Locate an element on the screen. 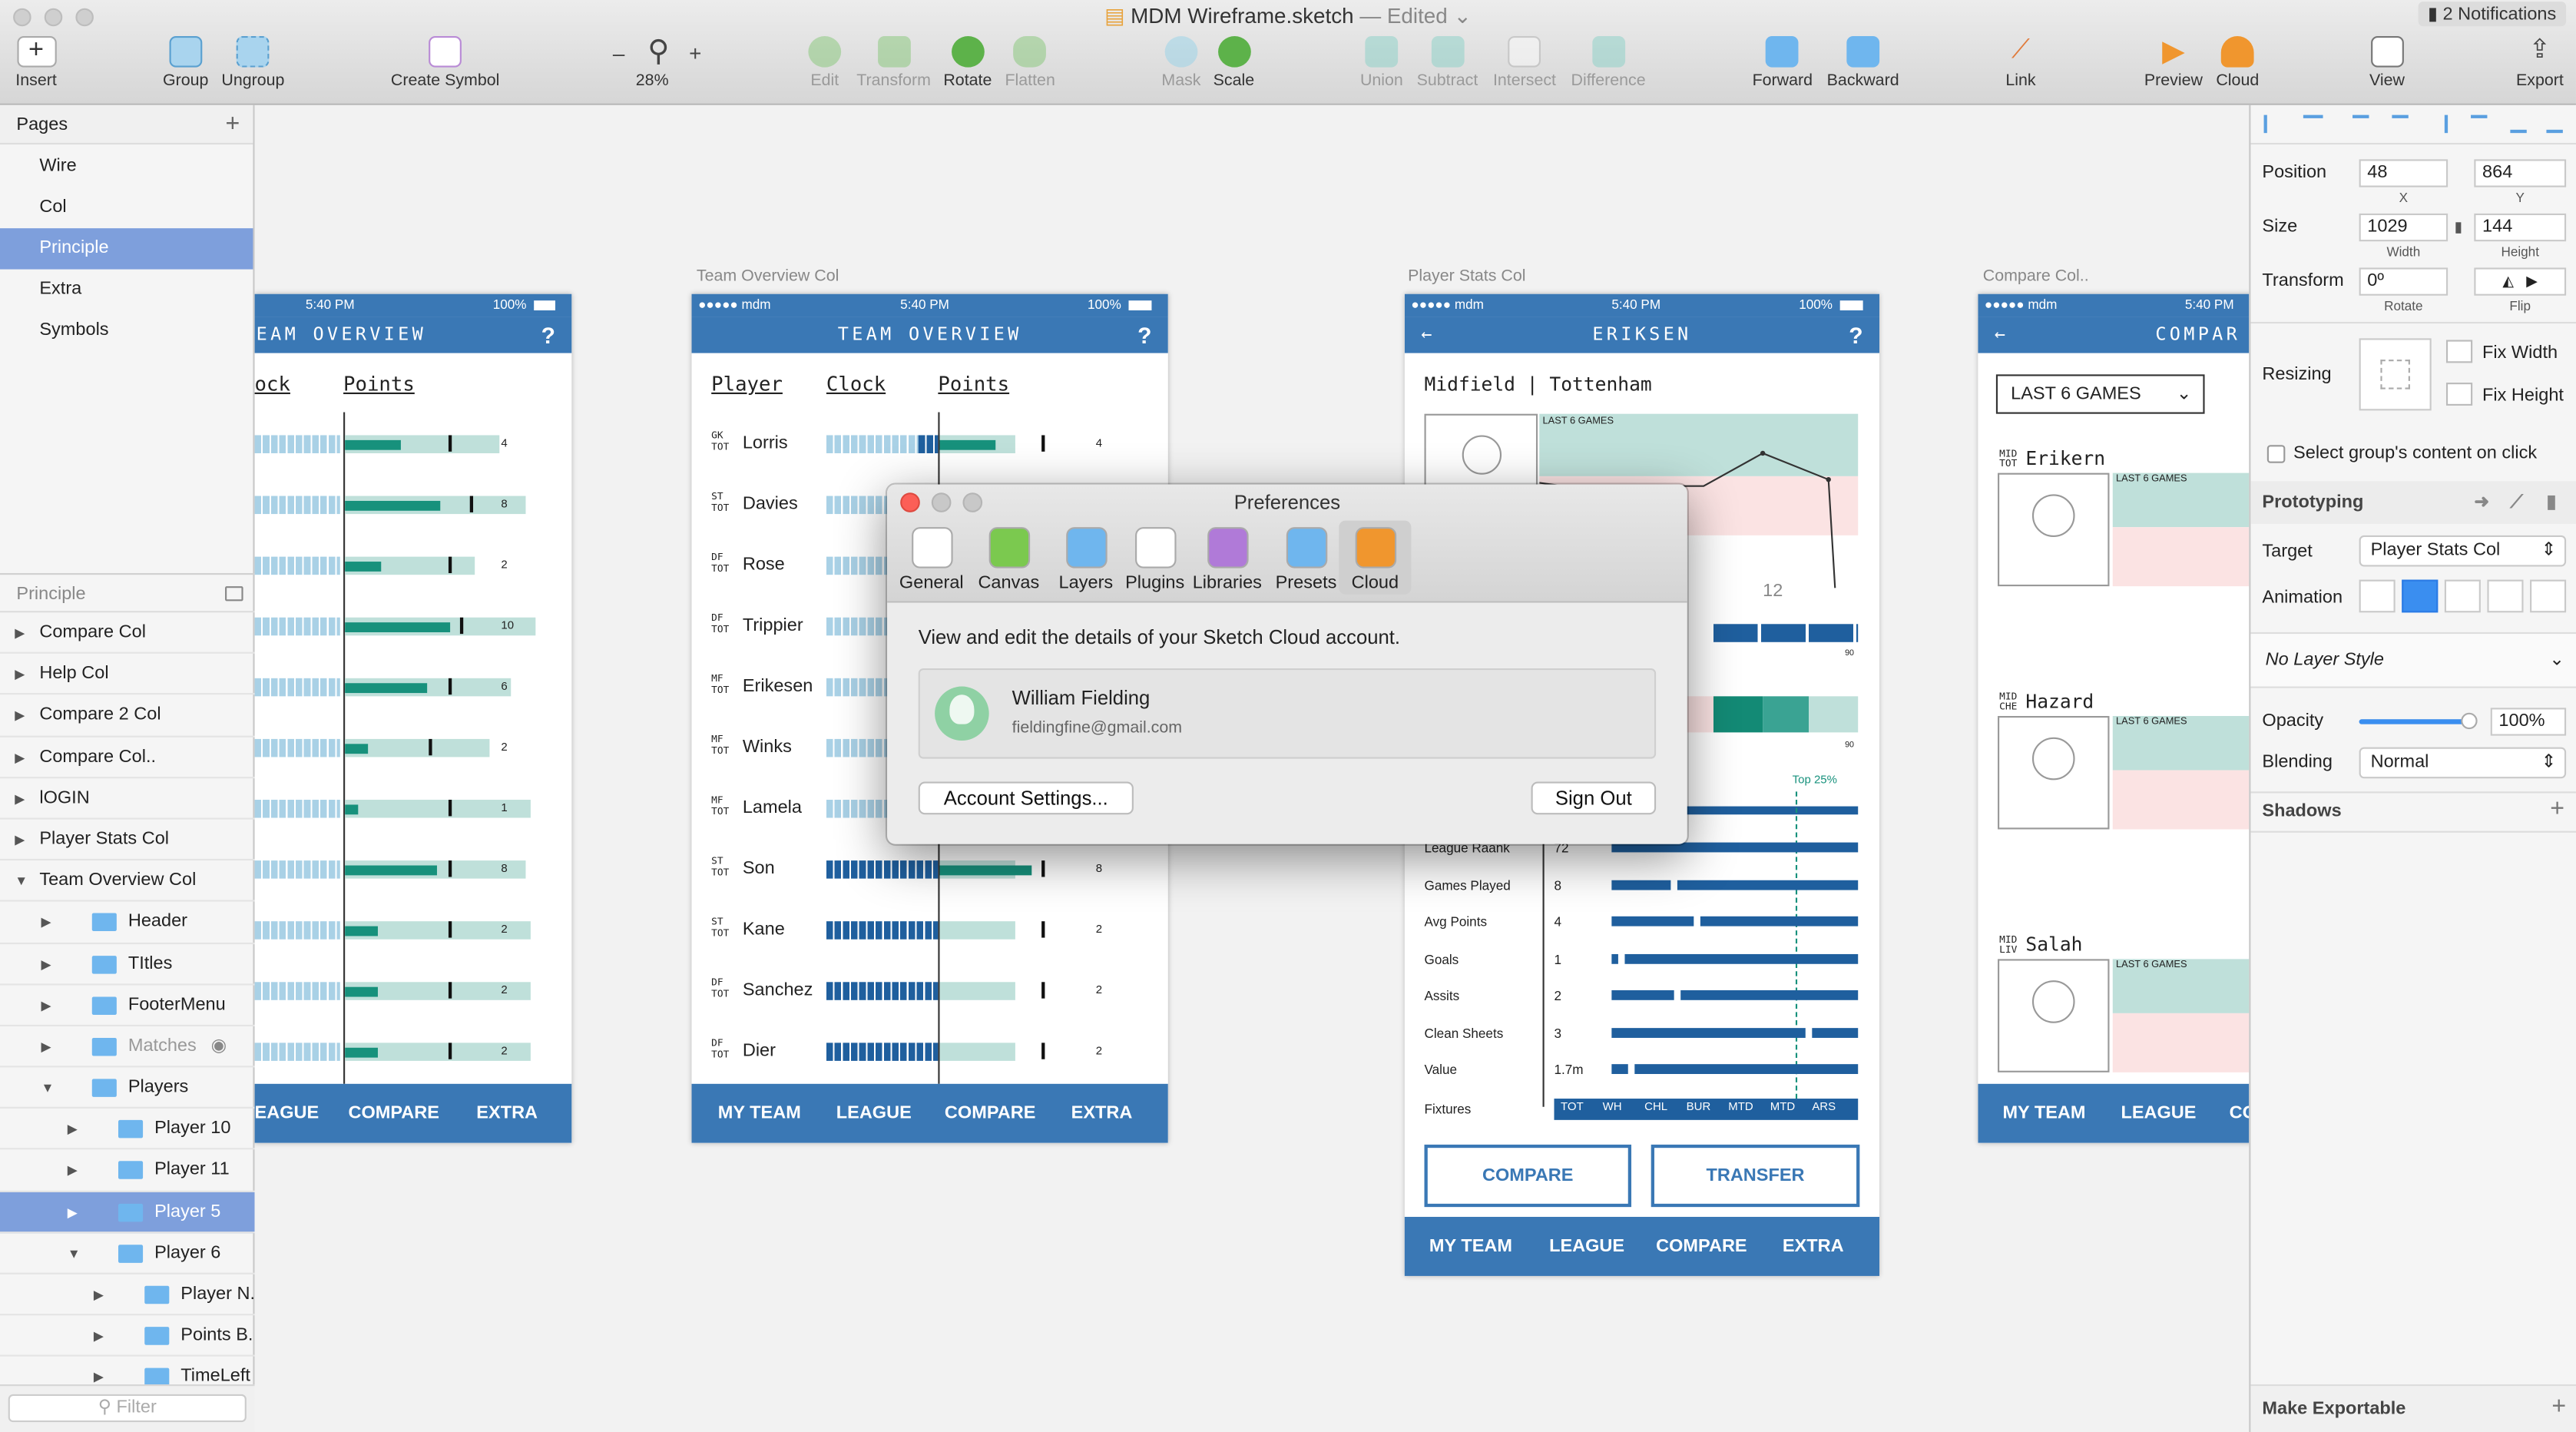  layer-style-select: No Layer Style ⌄ is located at coordinates (2413, 660).